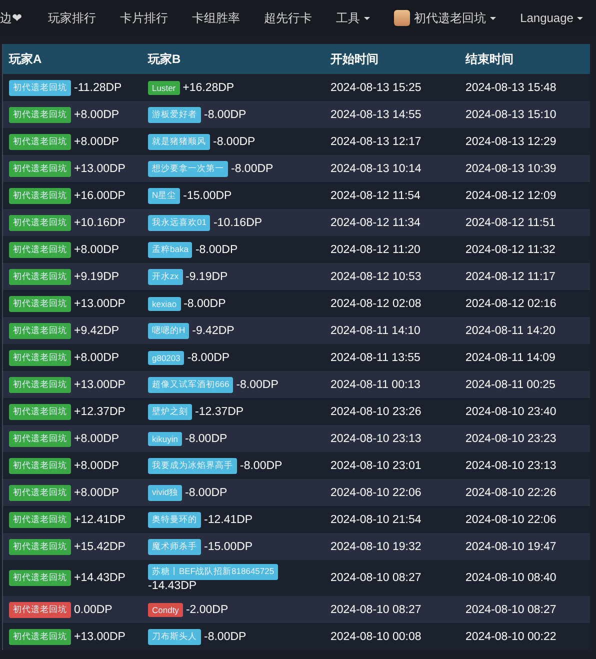 The height and width of the screenshot is (659, 596). What do you see at coordinates (233, 59) in the screenshot?
I see `column-header: 玩家B` at bounding box center [233, 59].